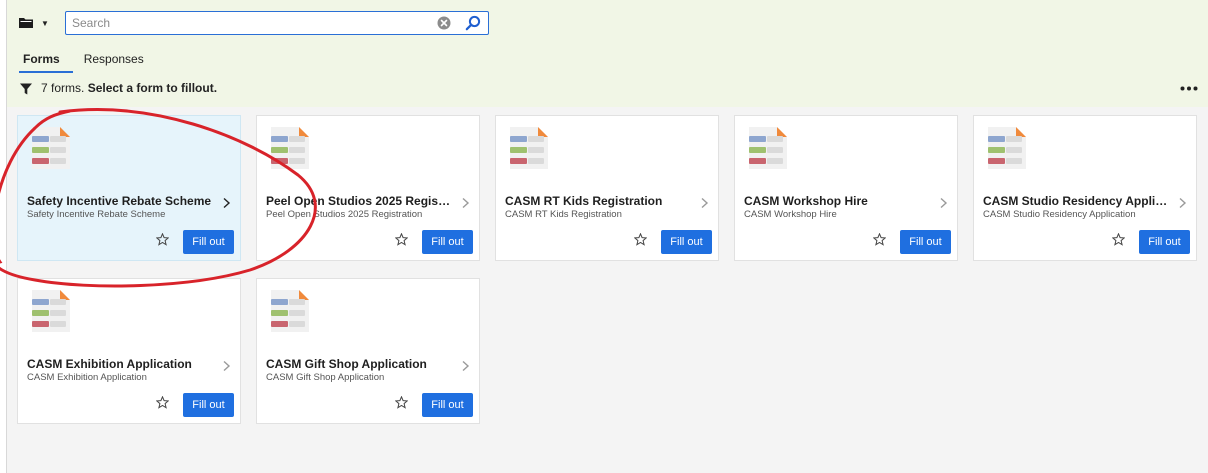 The height and width of the screenshot is (473, 1208). I want to click on filter-icon, so click(26, 89).